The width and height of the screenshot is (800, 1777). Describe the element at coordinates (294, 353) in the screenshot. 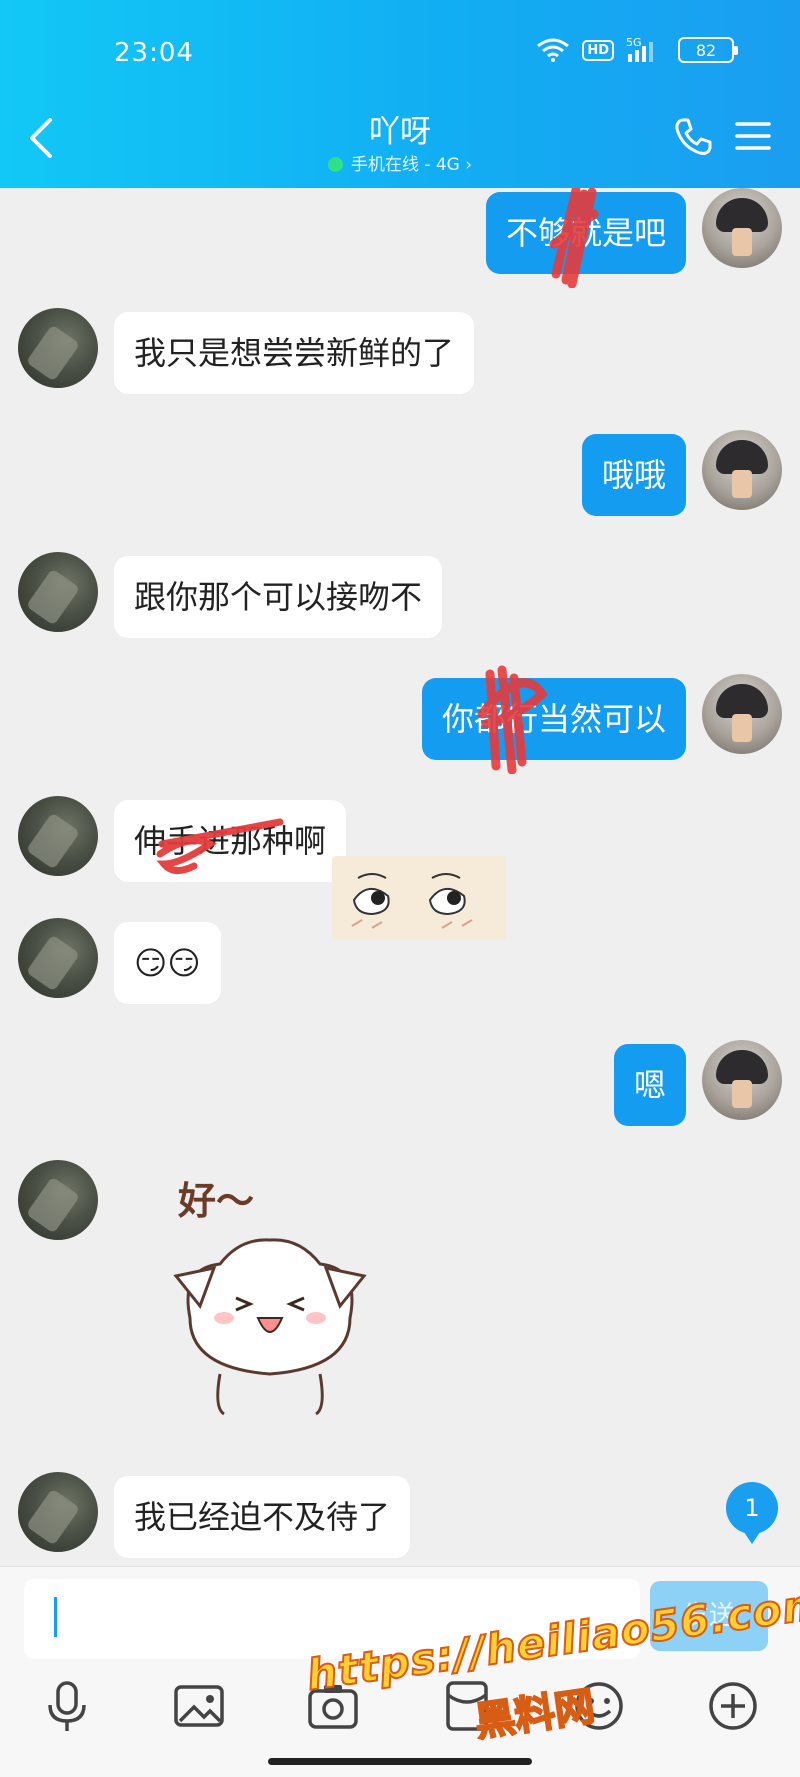

I see `message-bubble-received: 我只是想尝尝新鲜的了` at that location.